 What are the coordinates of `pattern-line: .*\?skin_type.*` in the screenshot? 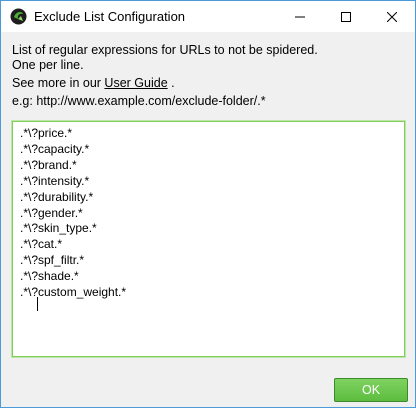 It's located at (58, 228).